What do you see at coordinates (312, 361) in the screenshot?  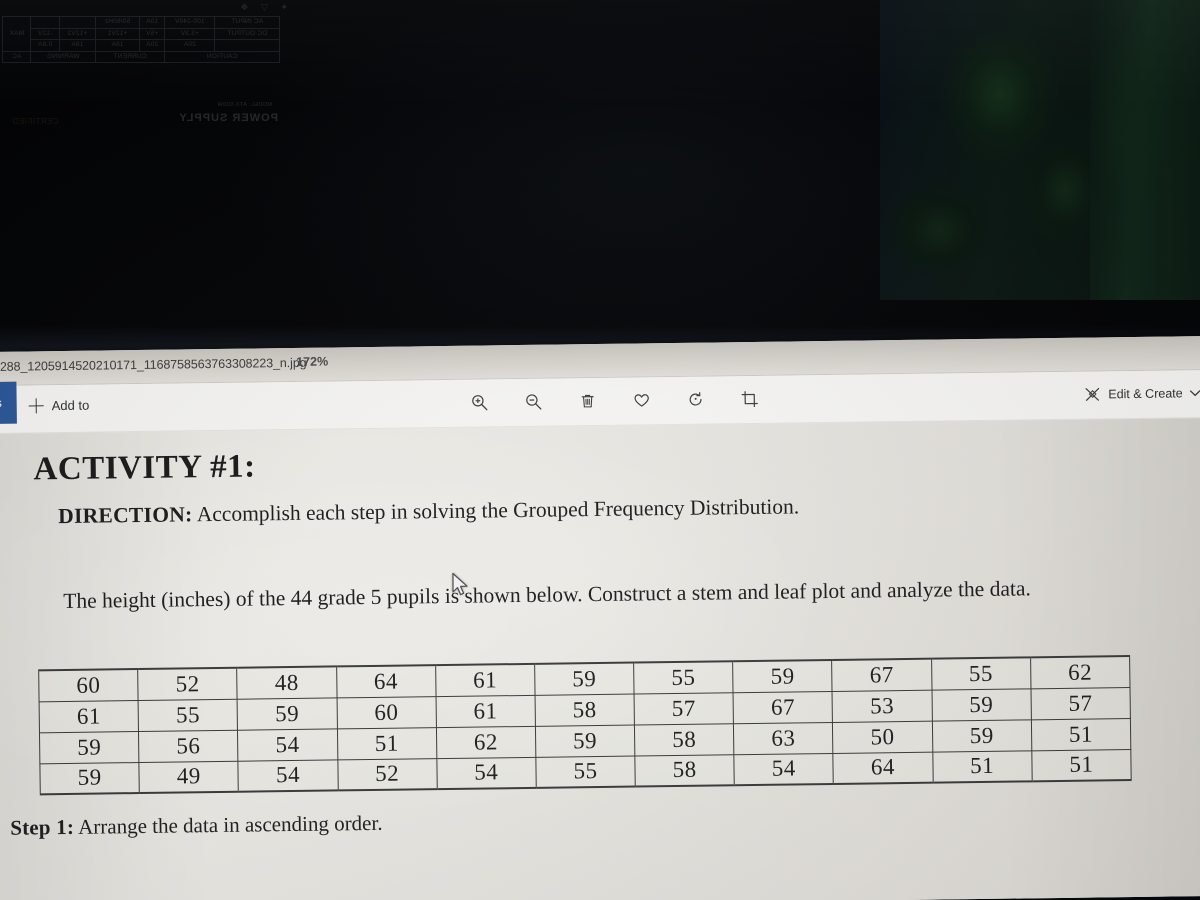 I see `zoom-level-label: 172%` at bounding box center [312, 361].